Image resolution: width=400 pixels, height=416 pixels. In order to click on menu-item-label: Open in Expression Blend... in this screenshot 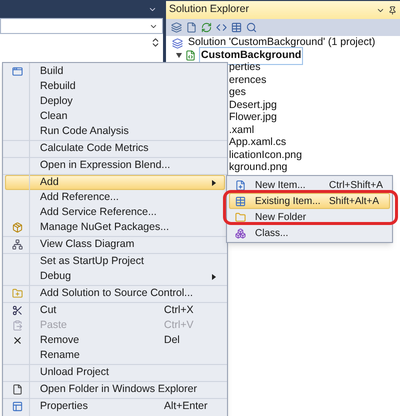, I will do `click(106, 165)`.